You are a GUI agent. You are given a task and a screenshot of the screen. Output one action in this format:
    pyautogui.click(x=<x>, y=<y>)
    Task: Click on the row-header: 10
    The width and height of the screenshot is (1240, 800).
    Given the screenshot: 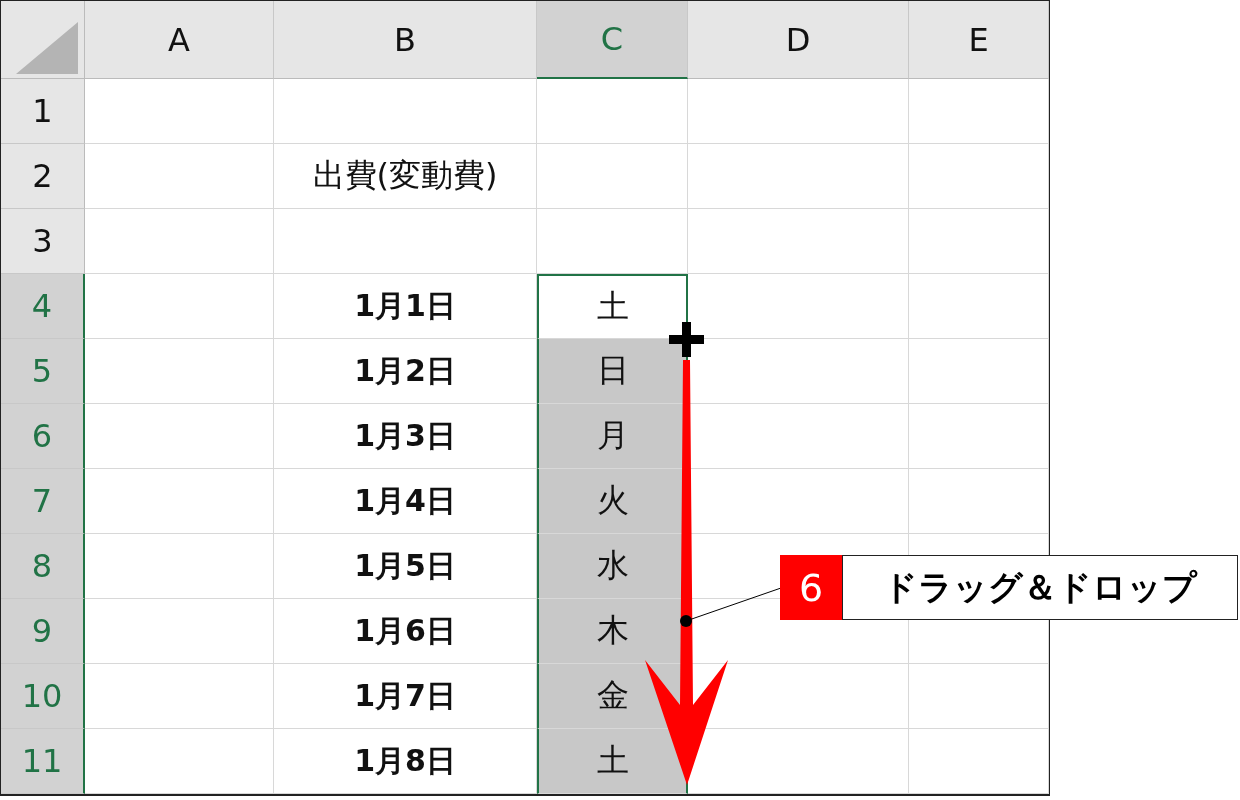 What is the action you would take?
    pyautogui.click(x=43, y=696)
    